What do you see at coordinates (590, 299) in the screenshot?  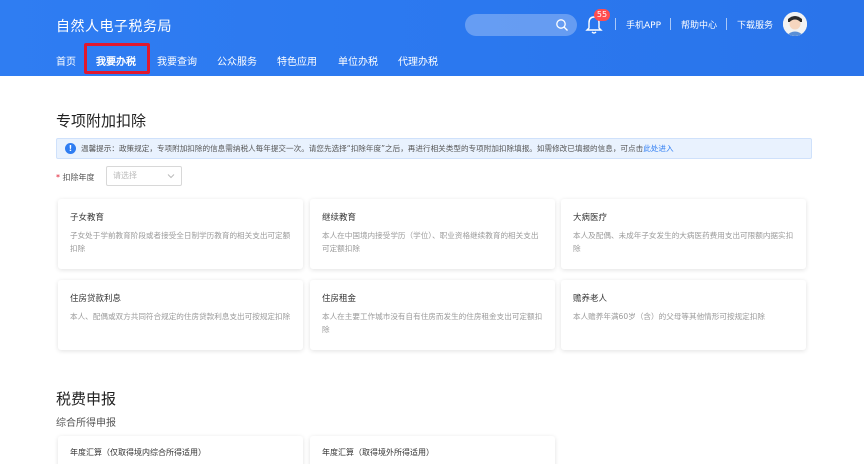 I see `card-title: 赡养老人` at bounding box center [590, 299].